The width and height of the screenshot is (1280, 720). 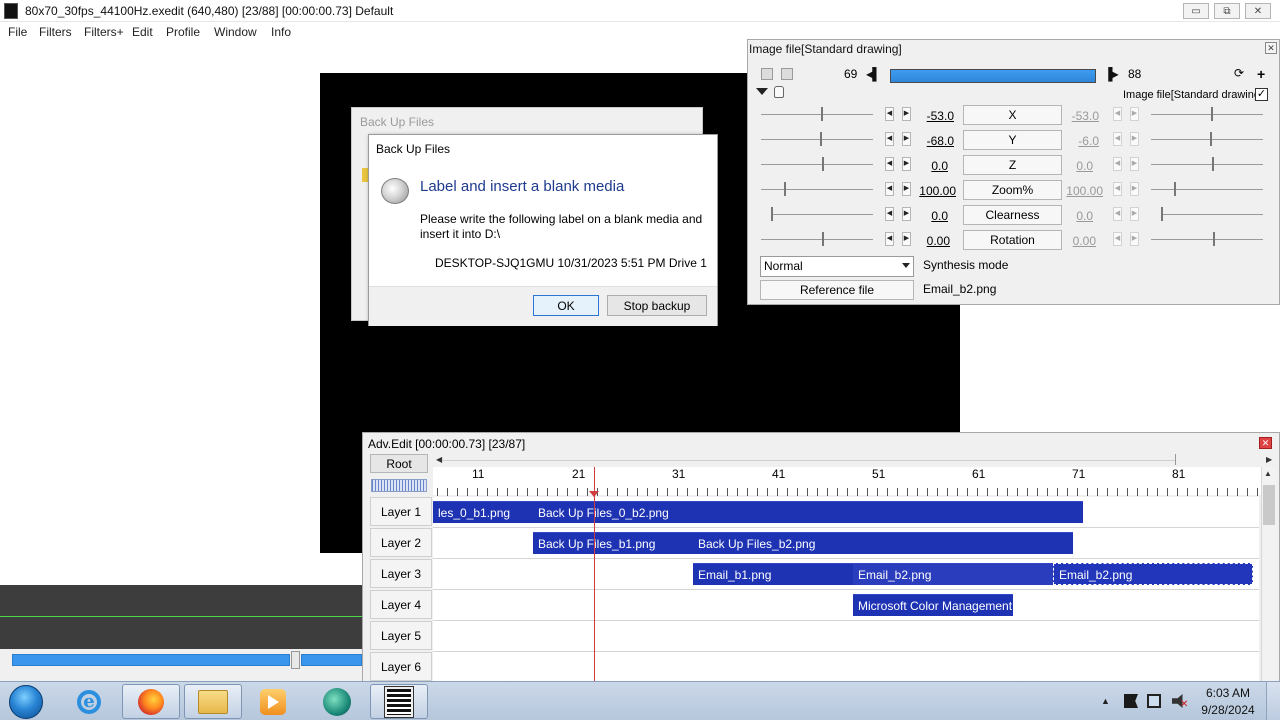 I want to click on timeline-clip: Back Up Files_0_b2.png, so click(x=808, y=512).